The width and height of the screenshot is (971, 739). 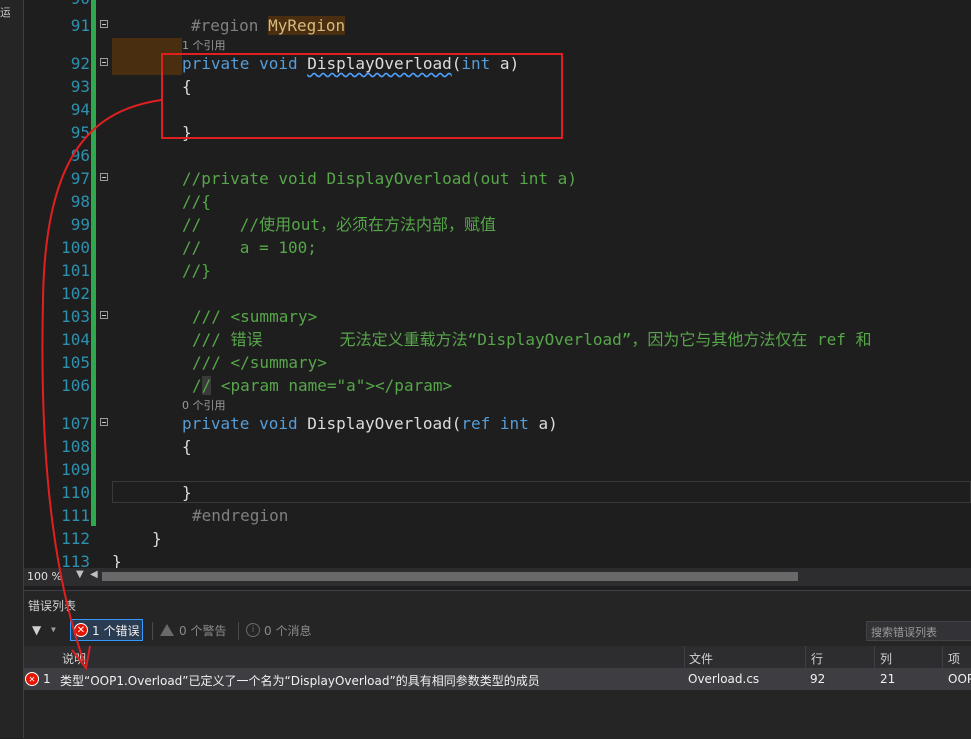 What do you see at coordinates (80, 63) in the screenshot?
I see `line-number: 92` at bounding box center [80, 63].